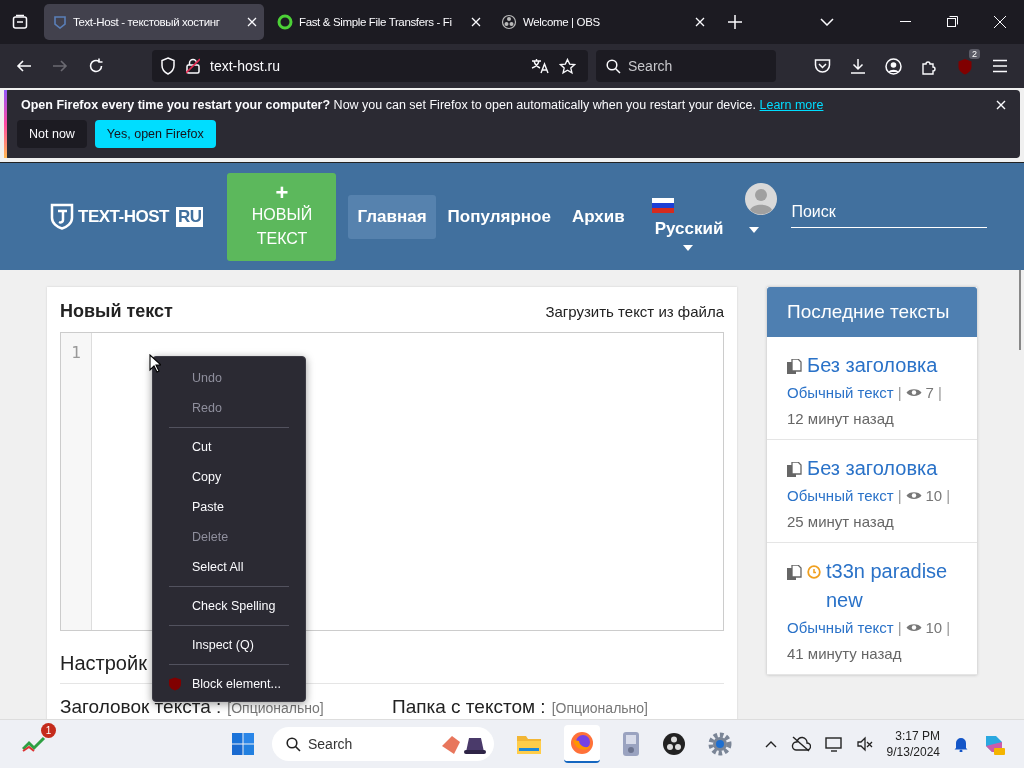 Image resolution: width=1024 pixels, height=768 pixels. Describe the element at coordinates (246, 66) in the screenshot. I see `url-text: text-host.ru` at that location.